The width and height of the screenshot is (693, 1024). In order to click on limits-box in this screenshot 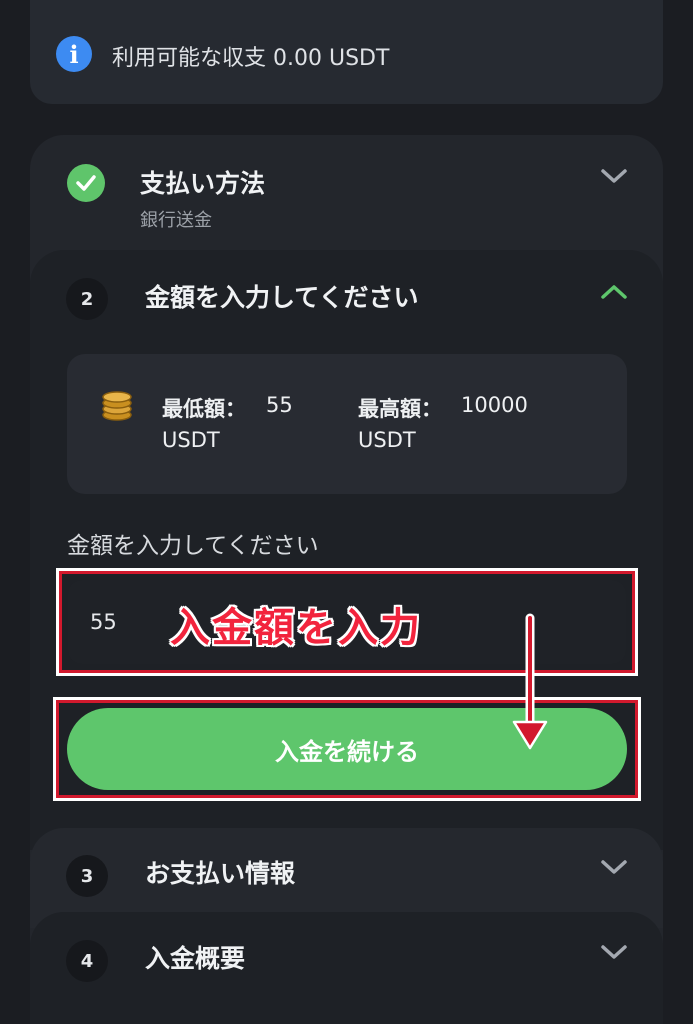, I will do `click(347, 424)`.